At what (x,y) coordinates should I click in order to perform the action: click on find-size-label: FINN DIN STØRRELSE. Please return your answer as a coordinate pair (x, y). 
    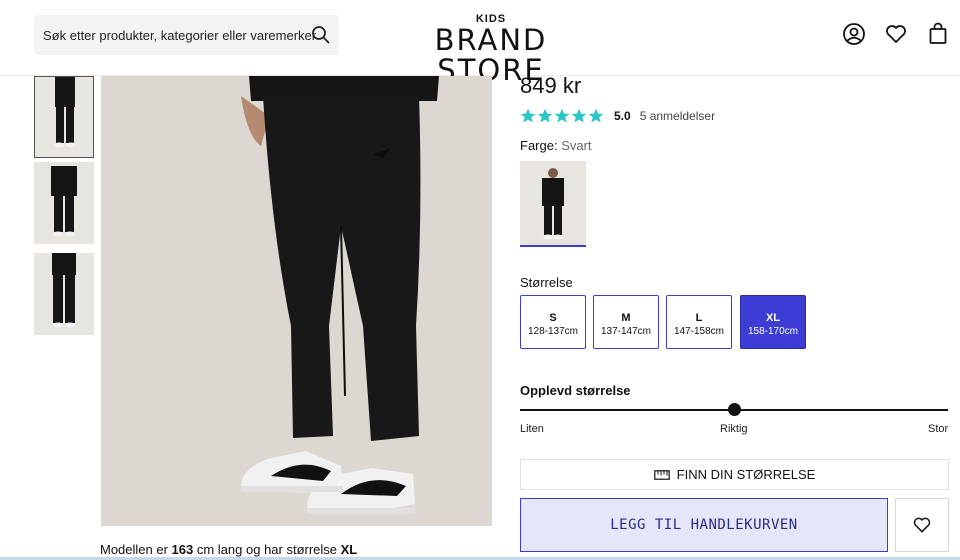
    Looking at the image, I should click on (746, 474).